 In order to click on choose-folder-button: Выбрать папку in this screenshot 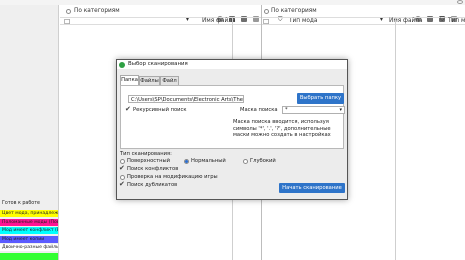, I will do `click(320, 98)`.